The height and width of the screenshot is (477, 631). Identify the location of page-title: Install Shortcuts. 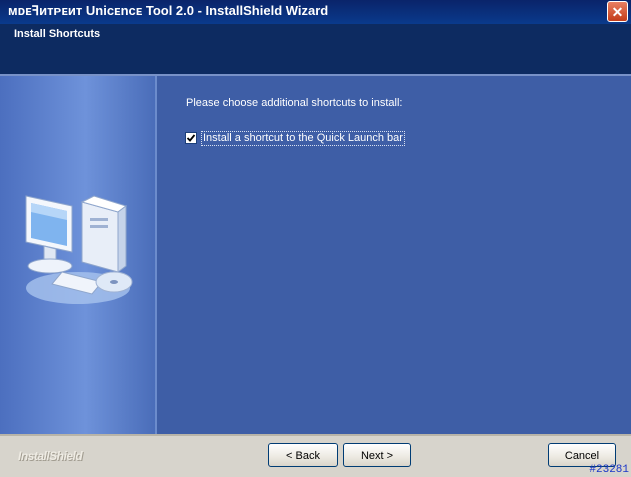
(57, 34).